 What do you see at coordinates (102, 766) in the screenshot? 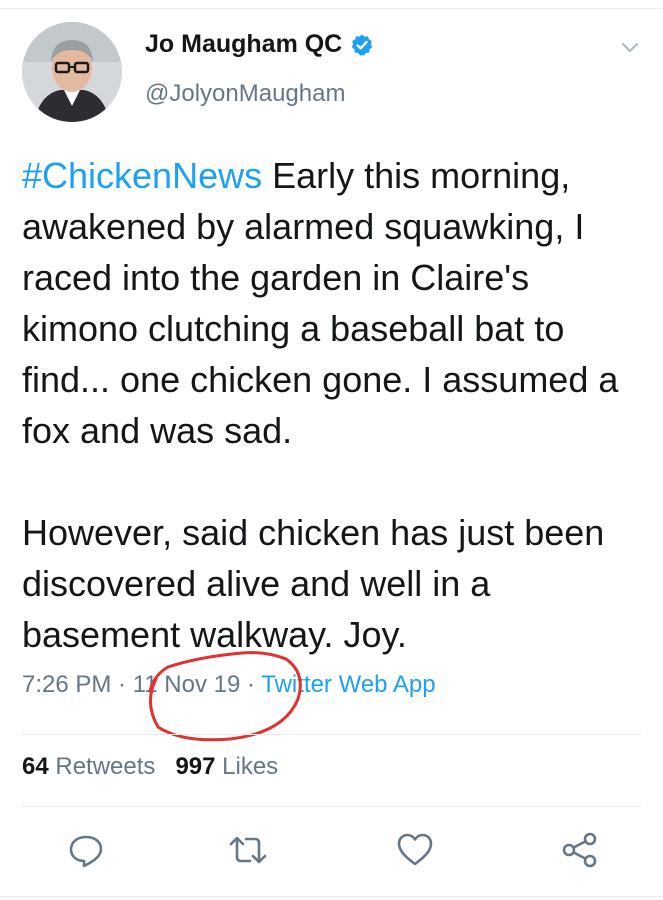
I see `retweet-label: Retweets` at bounding box center [102, 766].